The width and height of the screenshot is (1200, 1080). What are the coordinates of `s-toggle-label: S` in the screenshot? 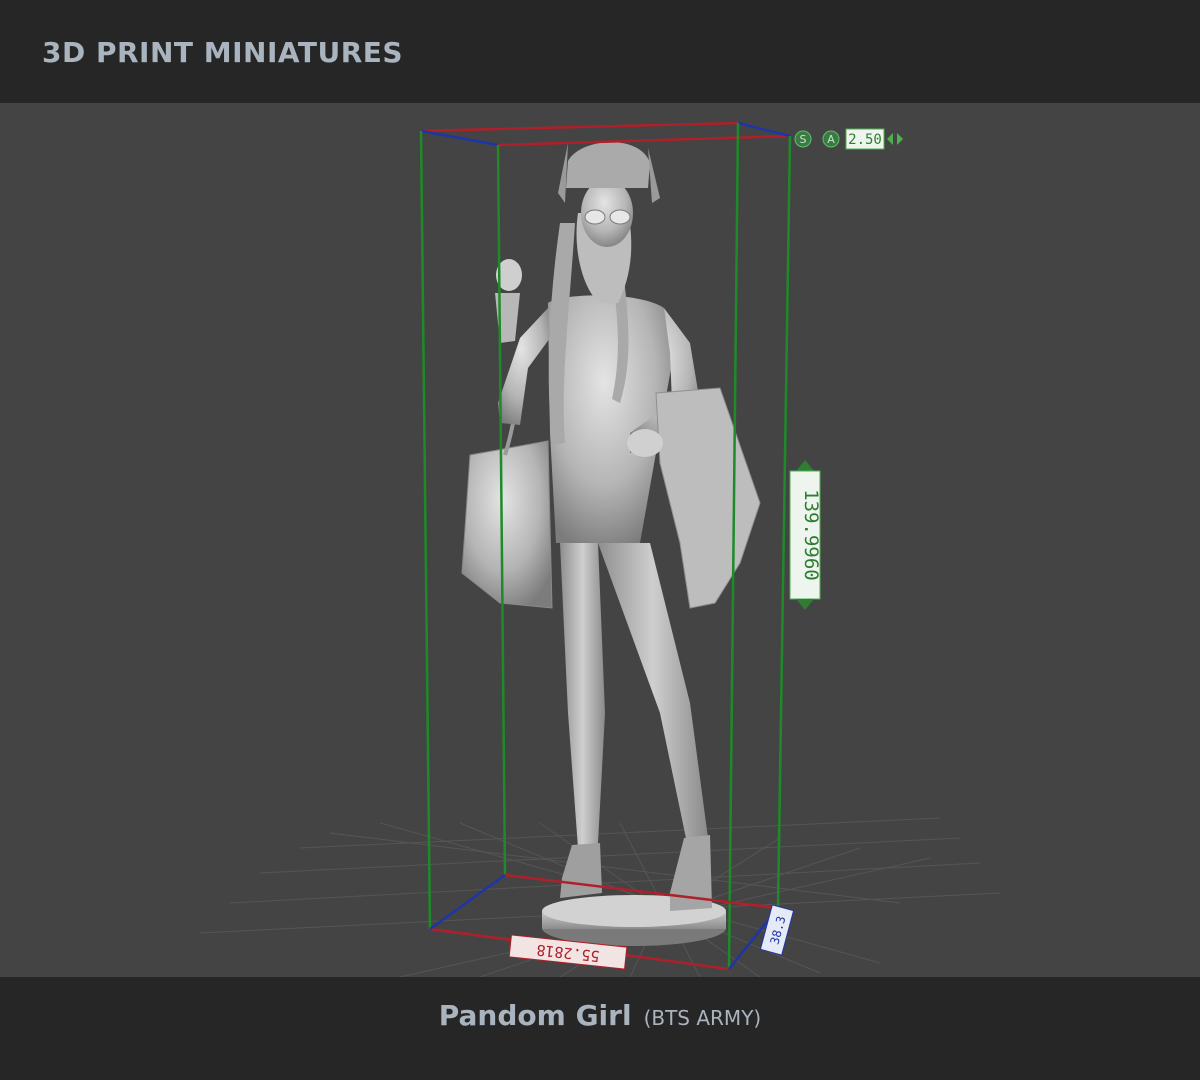 It's located at (803, 139).